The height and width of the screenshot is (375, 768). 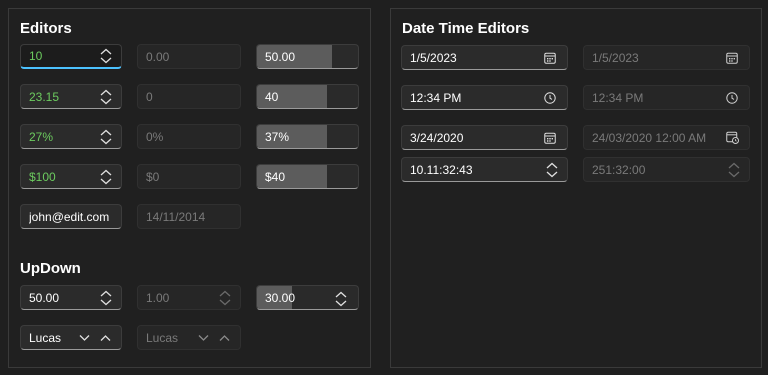 What do you see at coordinates (71, 337) in the screenshot?
I see `domain-updown: Lucas` at bounding box center [71, 337].